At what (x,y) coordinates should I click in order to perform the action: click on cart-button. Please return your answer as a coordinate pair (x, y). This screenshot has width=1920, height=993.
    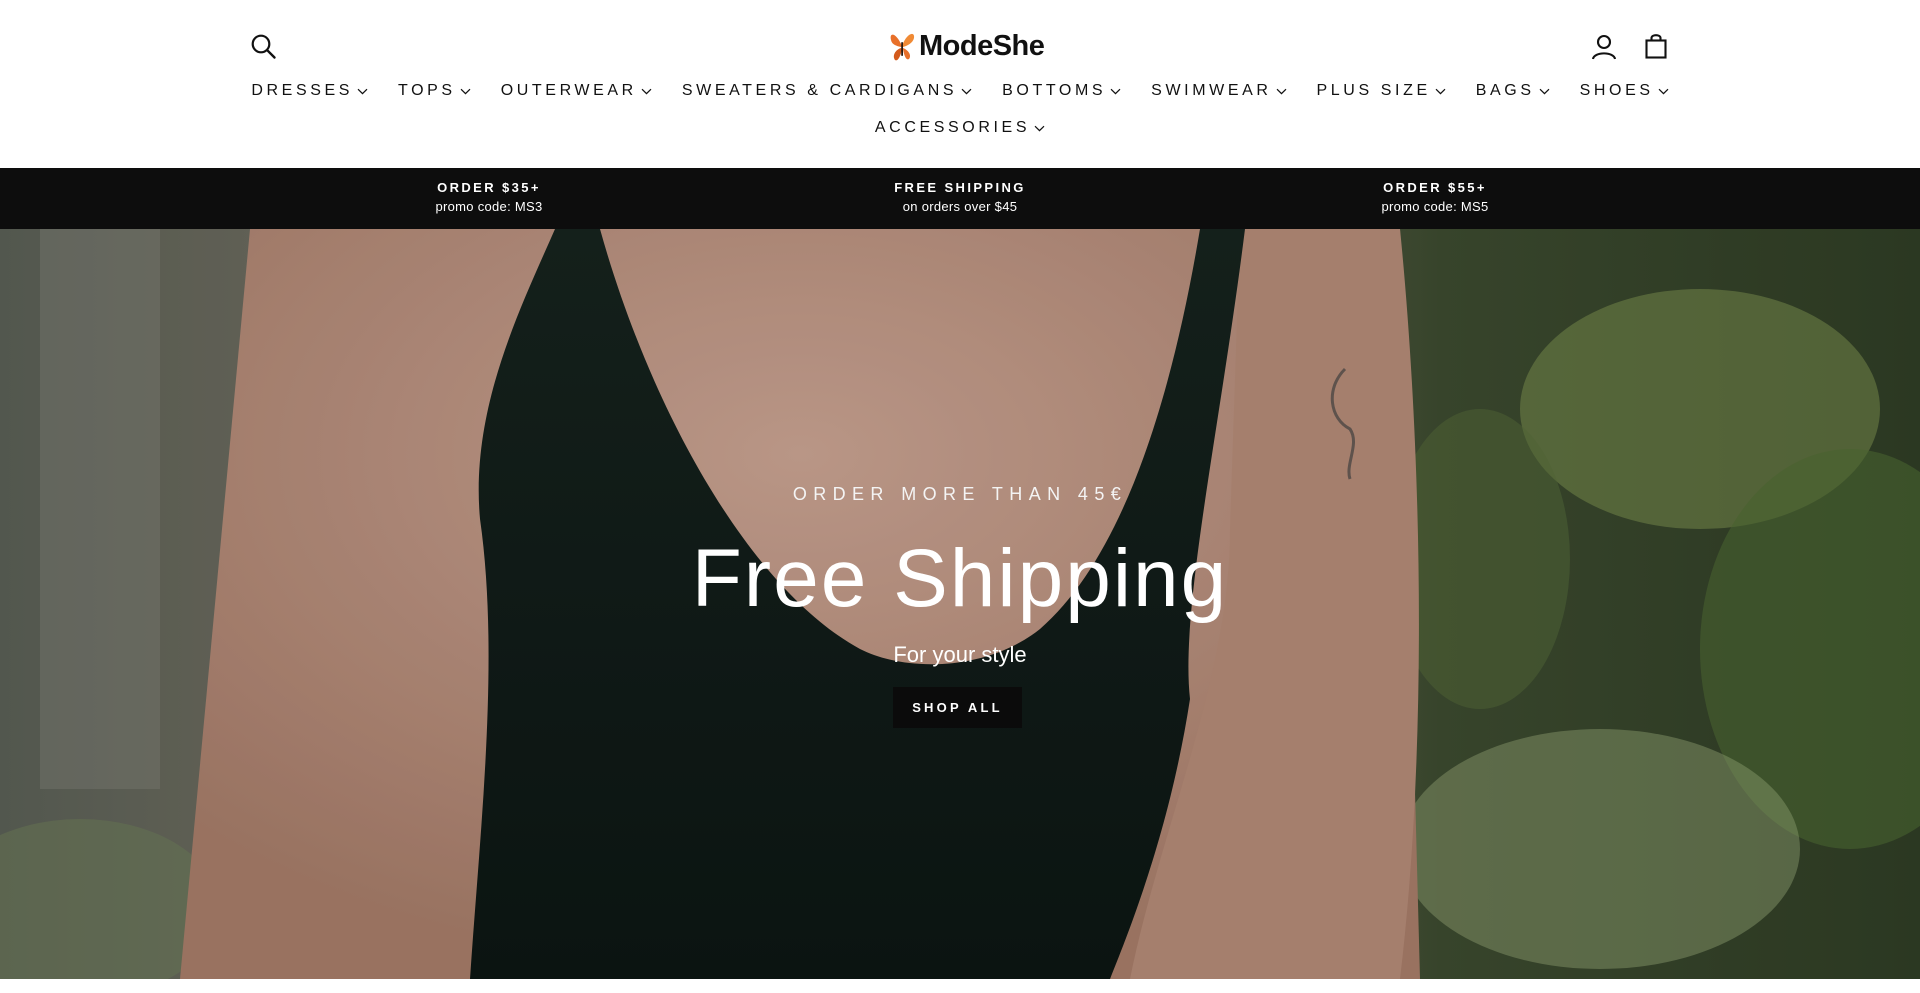
    Looking at the image, I should click on (1656, 46).